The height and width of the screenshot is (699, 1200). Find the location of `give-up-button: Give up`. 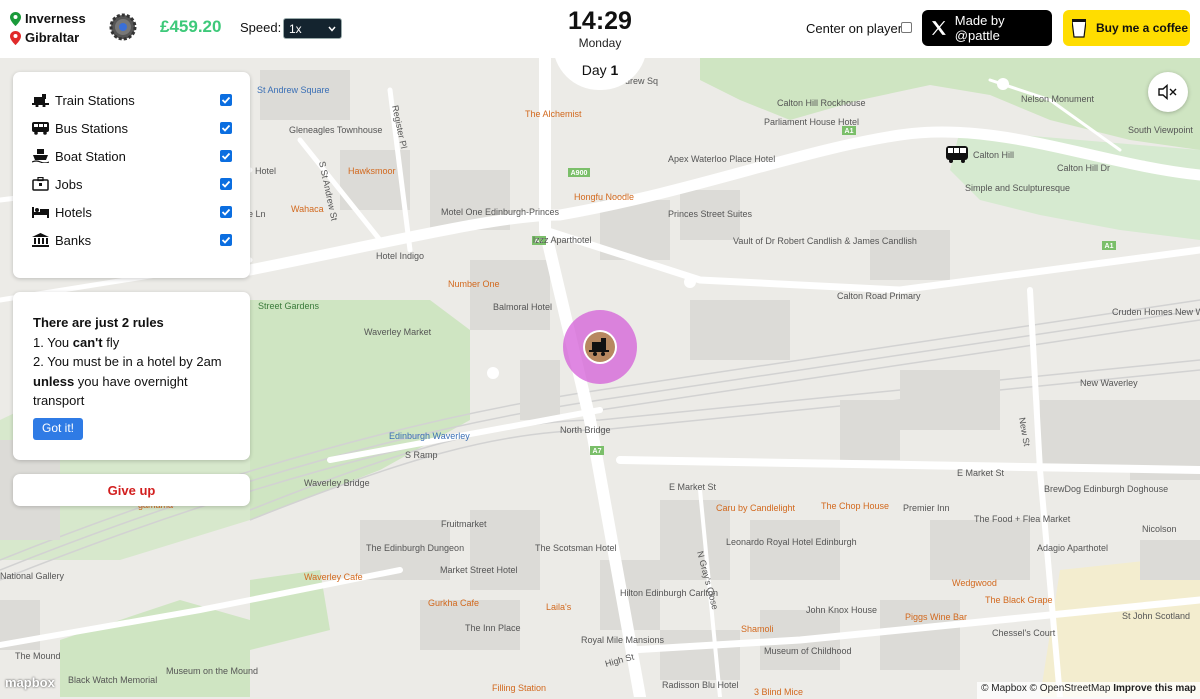

give-up-button: Give up is located at coordinates (131, 490).